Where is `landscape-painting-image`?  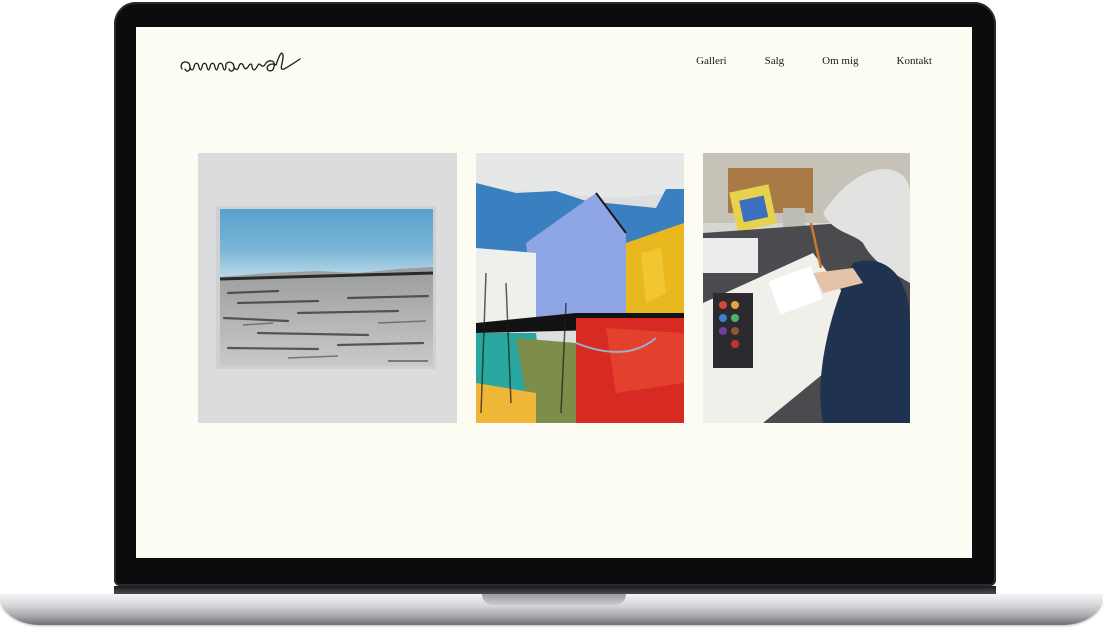 landscape-painting-image is located at coordinates (327, 288).